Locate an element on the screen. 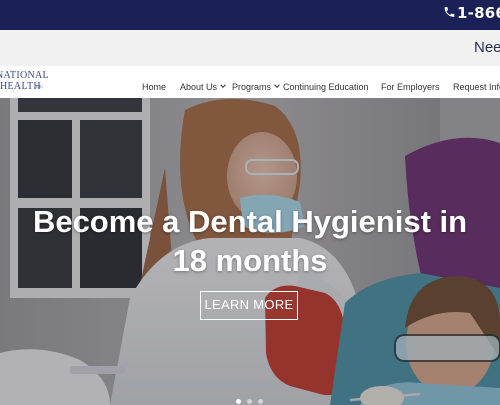 Image resolution: width=500 pixels, height=405 pixels. nav-item-about-us: About Us is located at coordinates (203, 87).